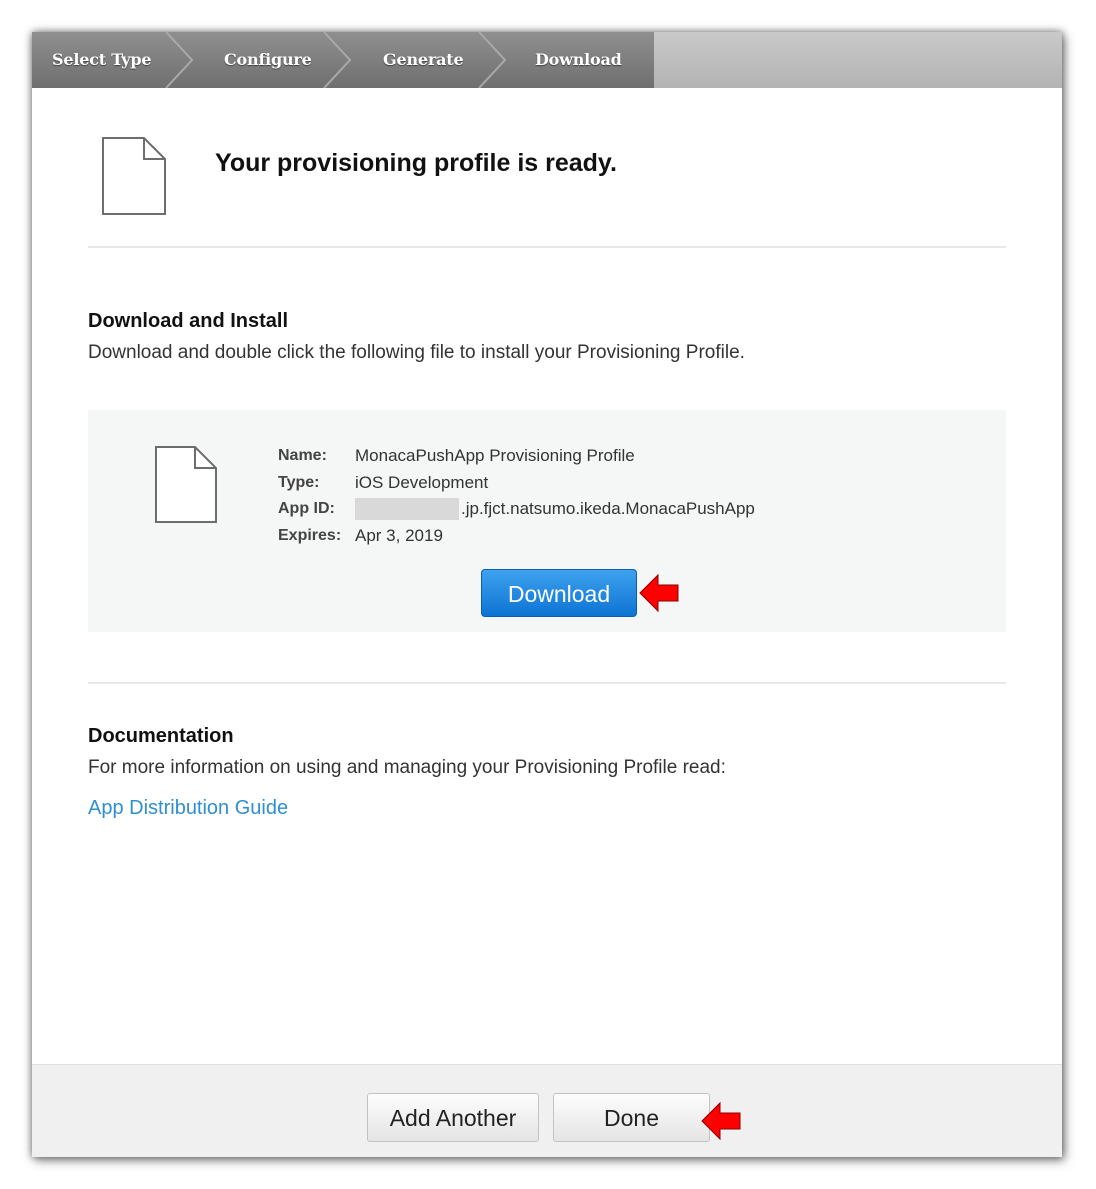  Describe the element at coordinates (631, 1117) in the screenshot. I see `done-button: Done` at that location.